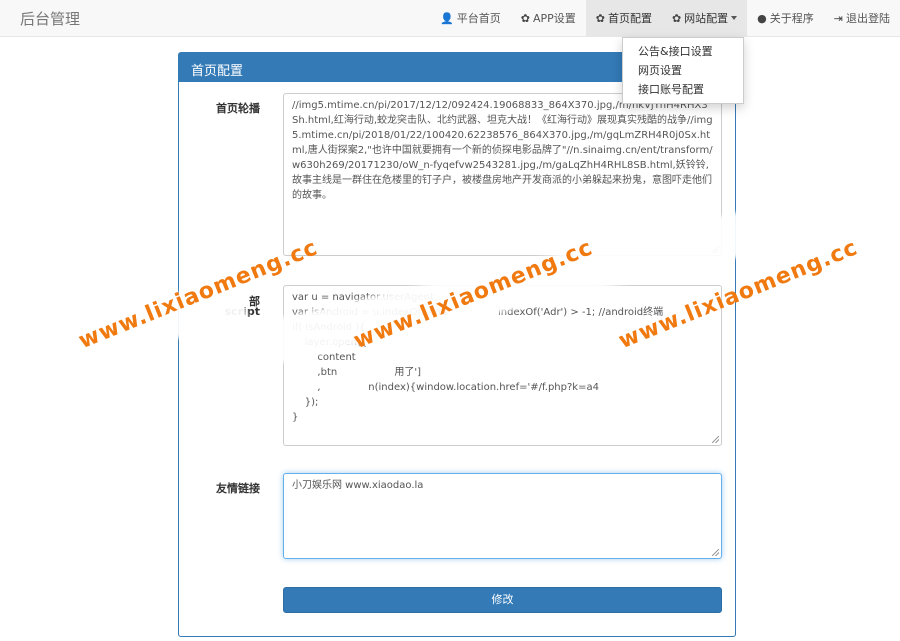  Describe the element at coordinates (762, 18) in the screenshot. I see `lightbulb-icon: ●` at that location.